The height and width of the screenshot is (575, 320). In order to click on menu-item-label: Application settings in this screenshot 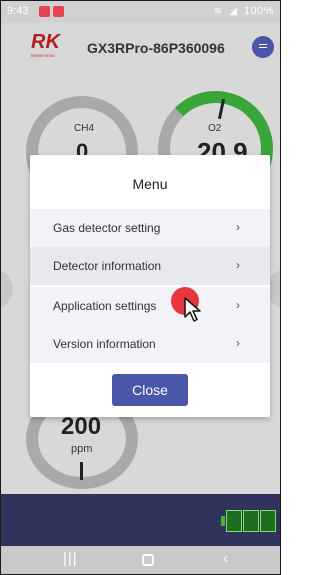, I will do `click(105, 306)`.